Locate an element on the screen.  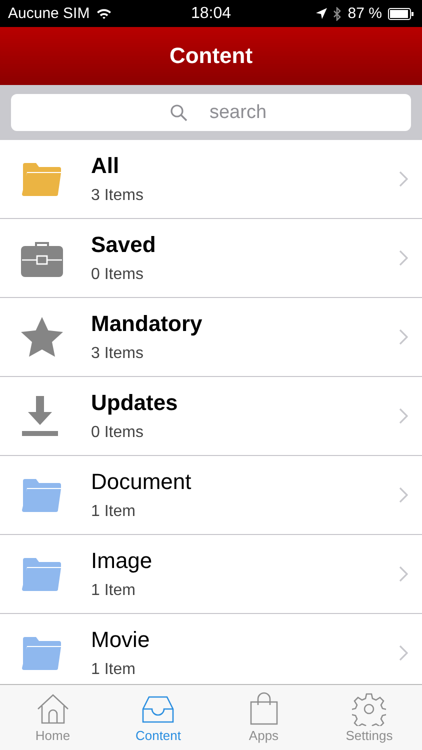
clock: 18:04 is located at coordinates (211, 13).